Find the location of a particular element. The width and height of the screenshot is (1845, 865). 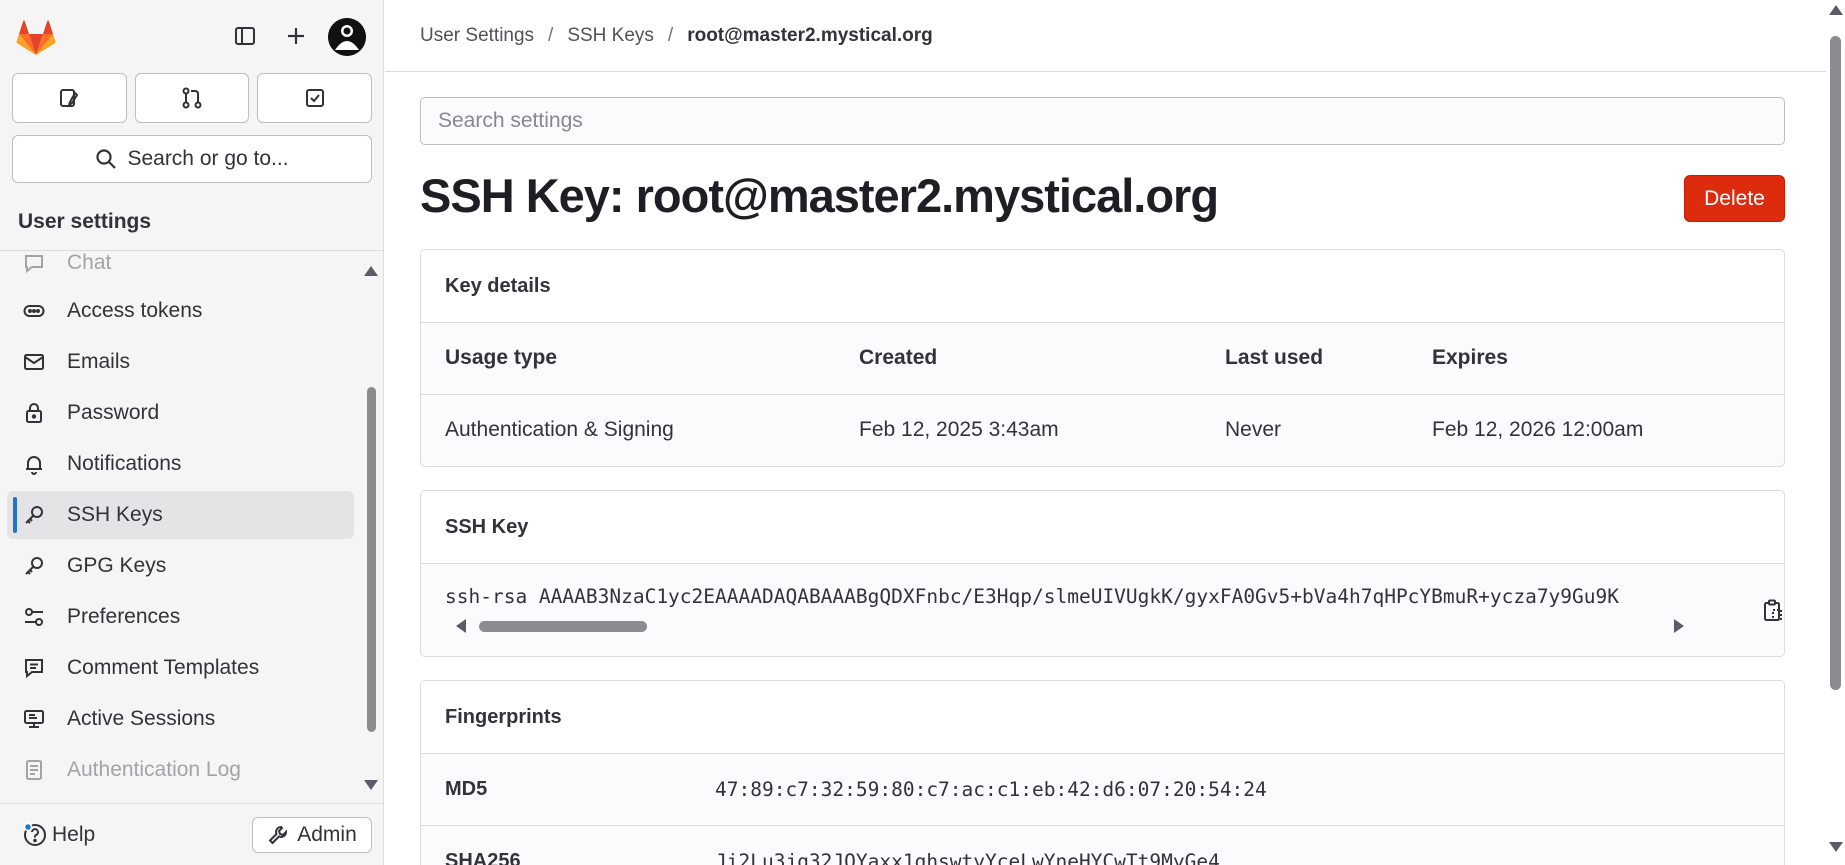

fingerprint-label: MD5 is located at coordinates (466, 789).